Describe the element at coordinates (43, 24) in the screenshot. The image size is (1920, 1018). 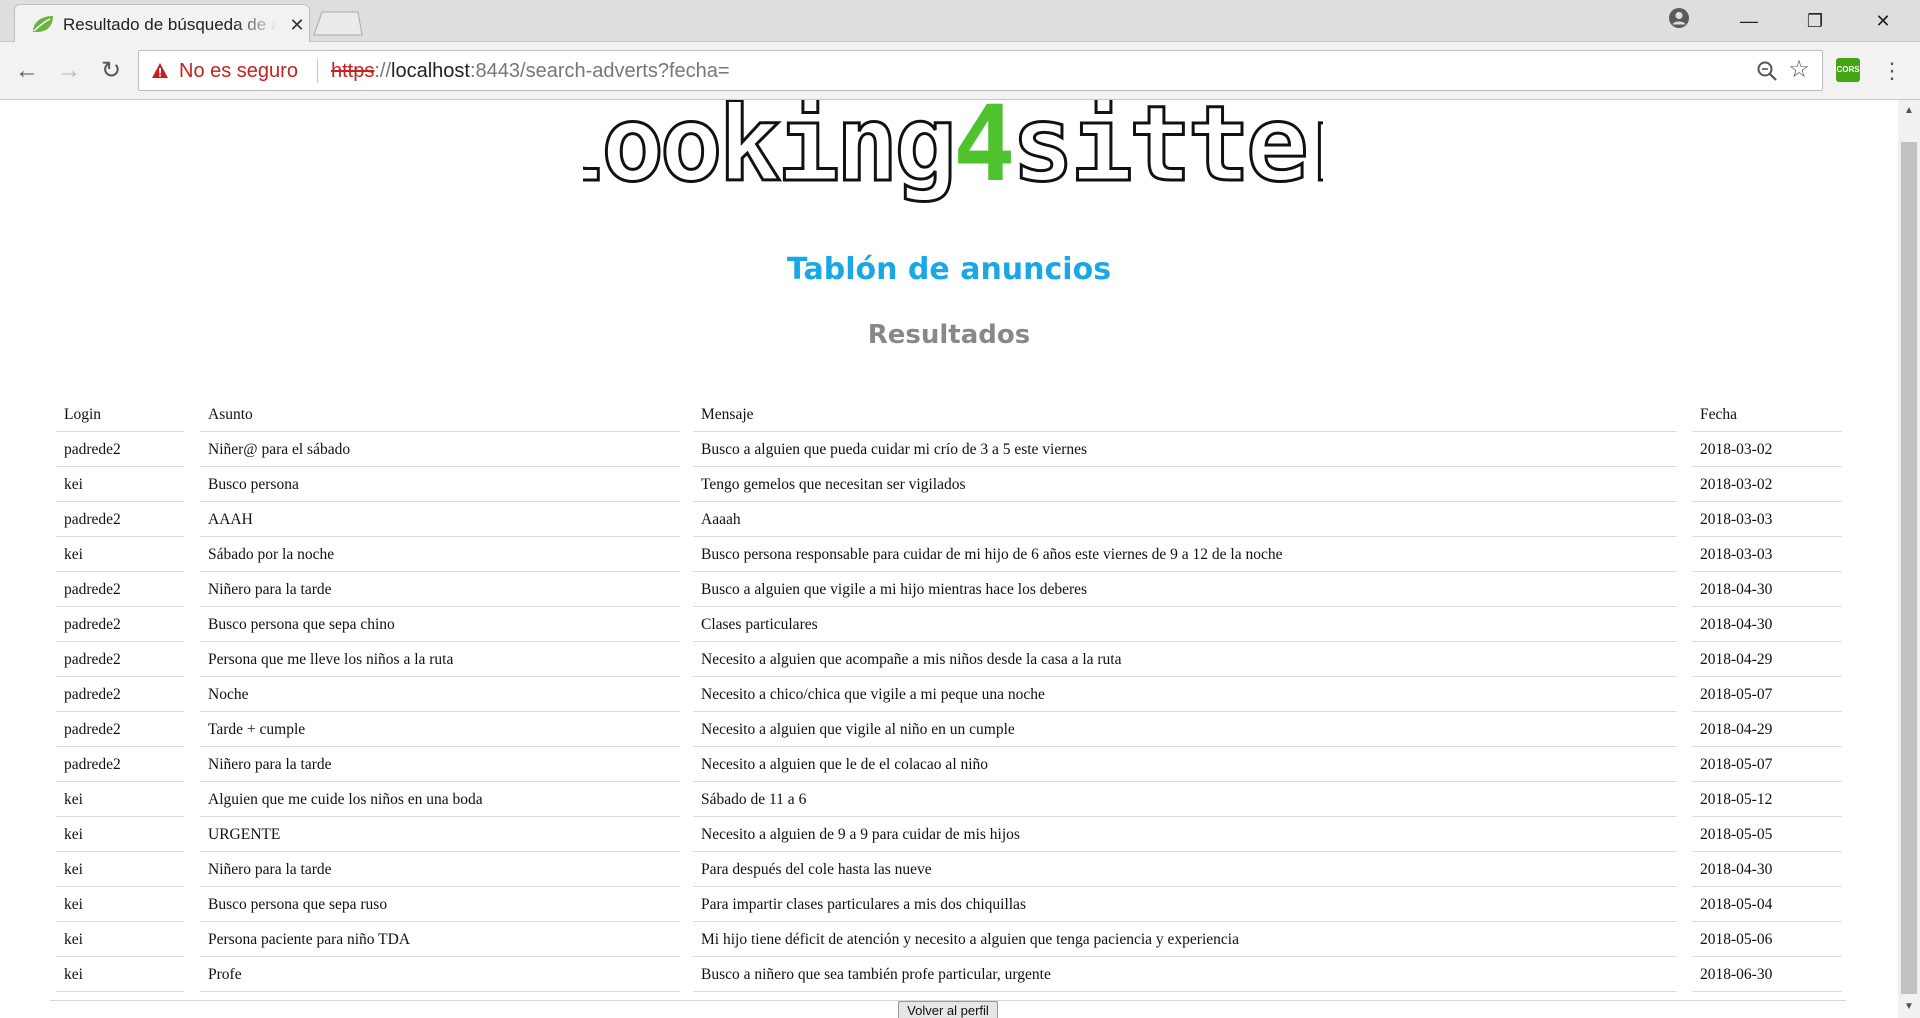
I see `spring-leaf-icon` at that location.